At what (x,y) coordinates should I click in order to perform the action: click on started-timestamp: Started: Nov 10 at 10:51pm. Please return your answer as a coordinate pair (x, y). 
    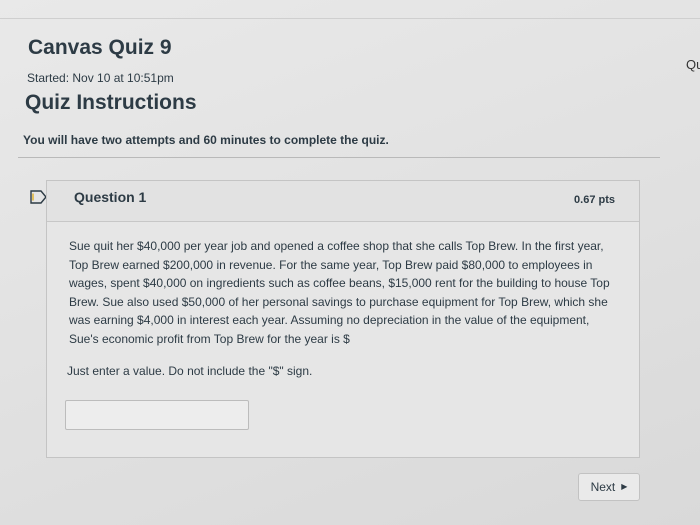
    Looking at the image, I should click on (100, 78).